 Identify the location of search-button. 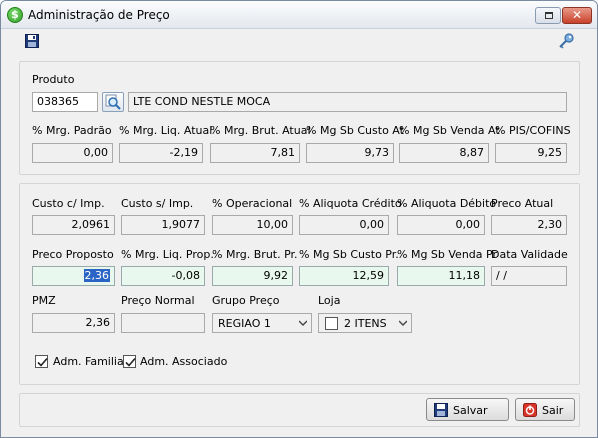
(113, 102).